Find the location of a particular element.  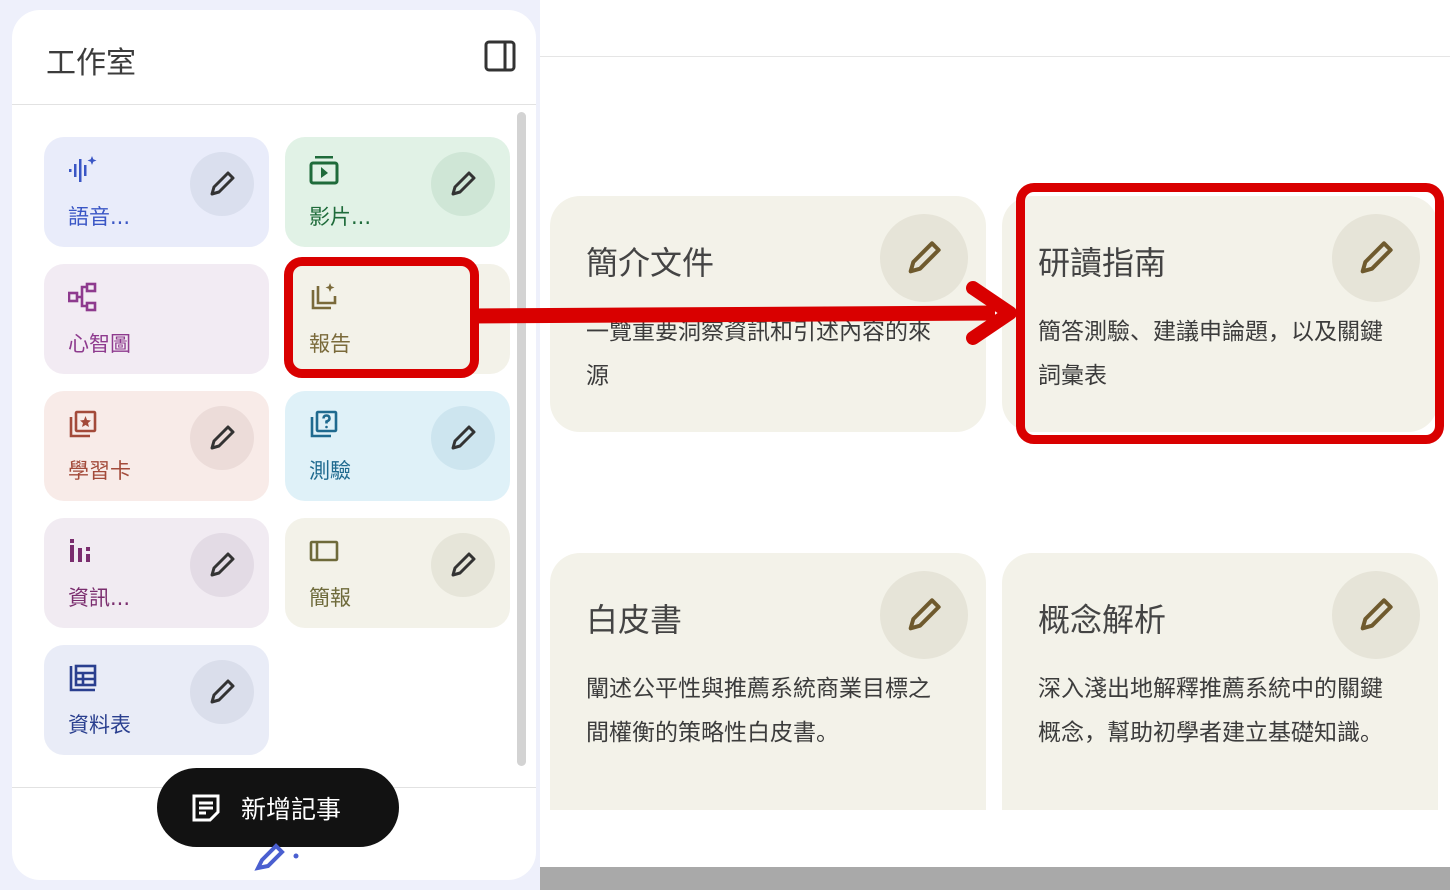

annotation-arrow is located at coordinates (743, 313).